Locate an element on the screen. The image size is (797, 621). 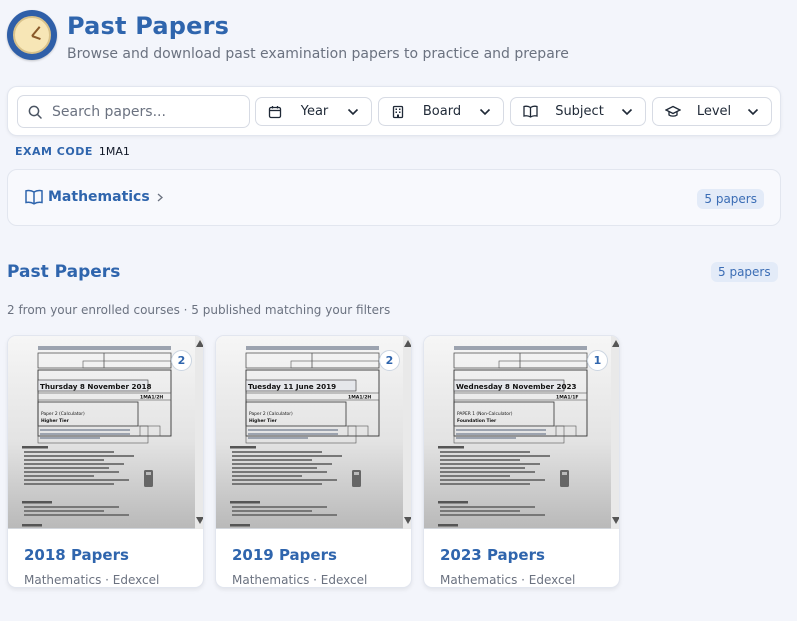
section-paper-count: 5 papers is located at coordinates (744, 272).